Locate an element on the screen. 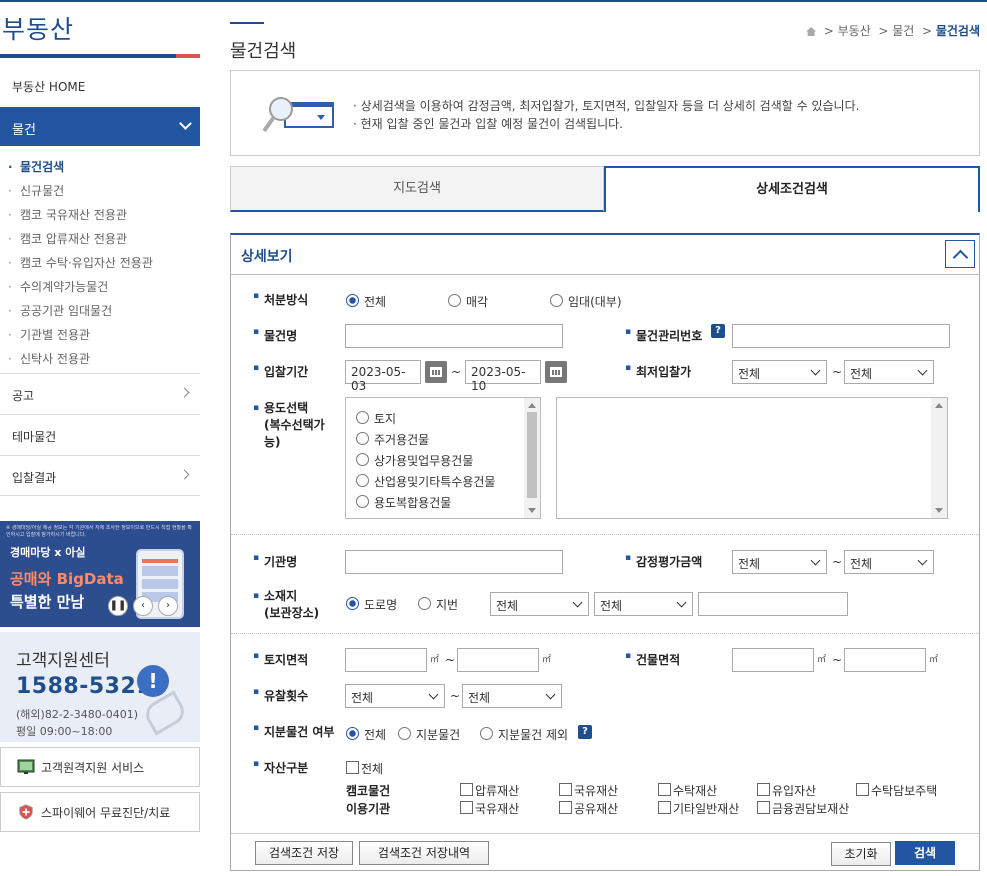 This screenshot has width=987, height=876. panel-title: 상세보기 is located at coordinates (267, 257).